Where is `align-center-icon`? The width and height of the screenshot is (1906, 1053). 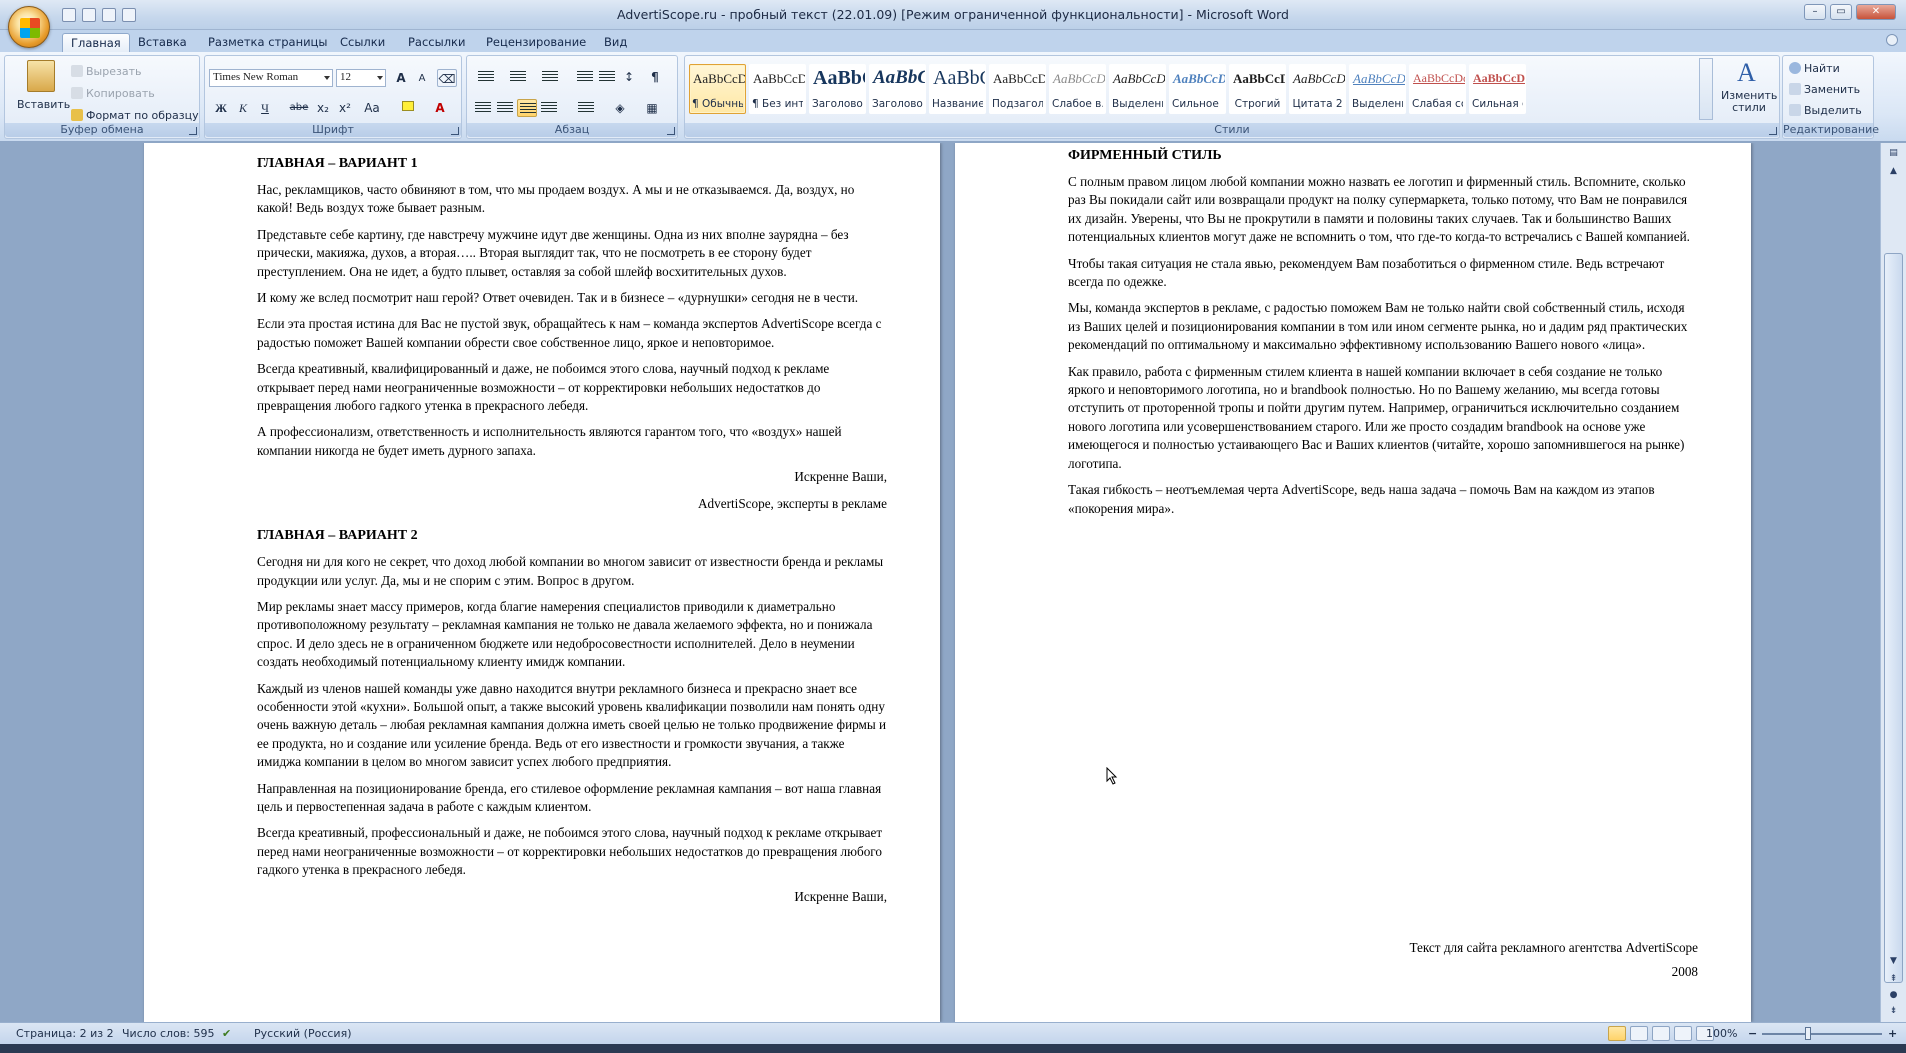
align-center-icon is located at coordinates (505, 108).